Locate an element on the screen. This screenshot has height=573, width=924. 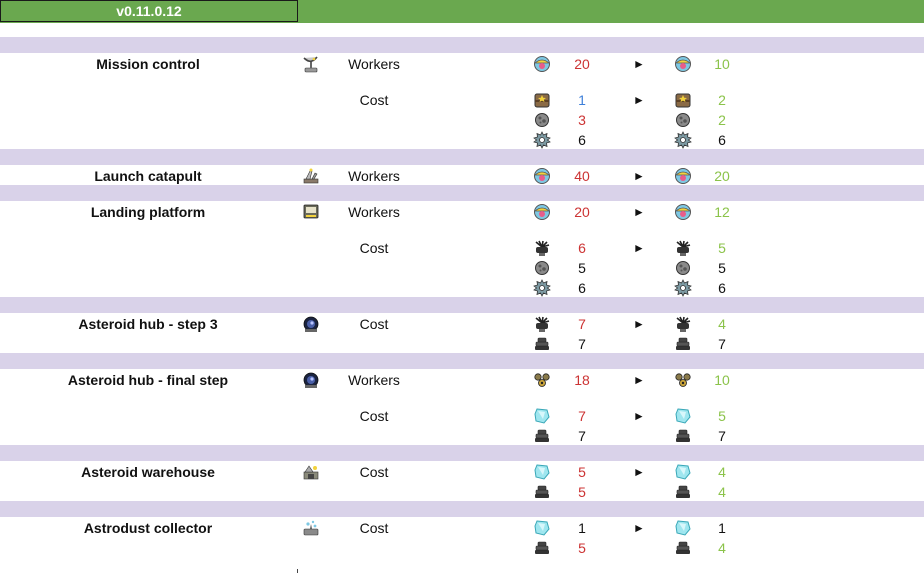
astrodust-collector-icon is located at coordinates (311, 528).